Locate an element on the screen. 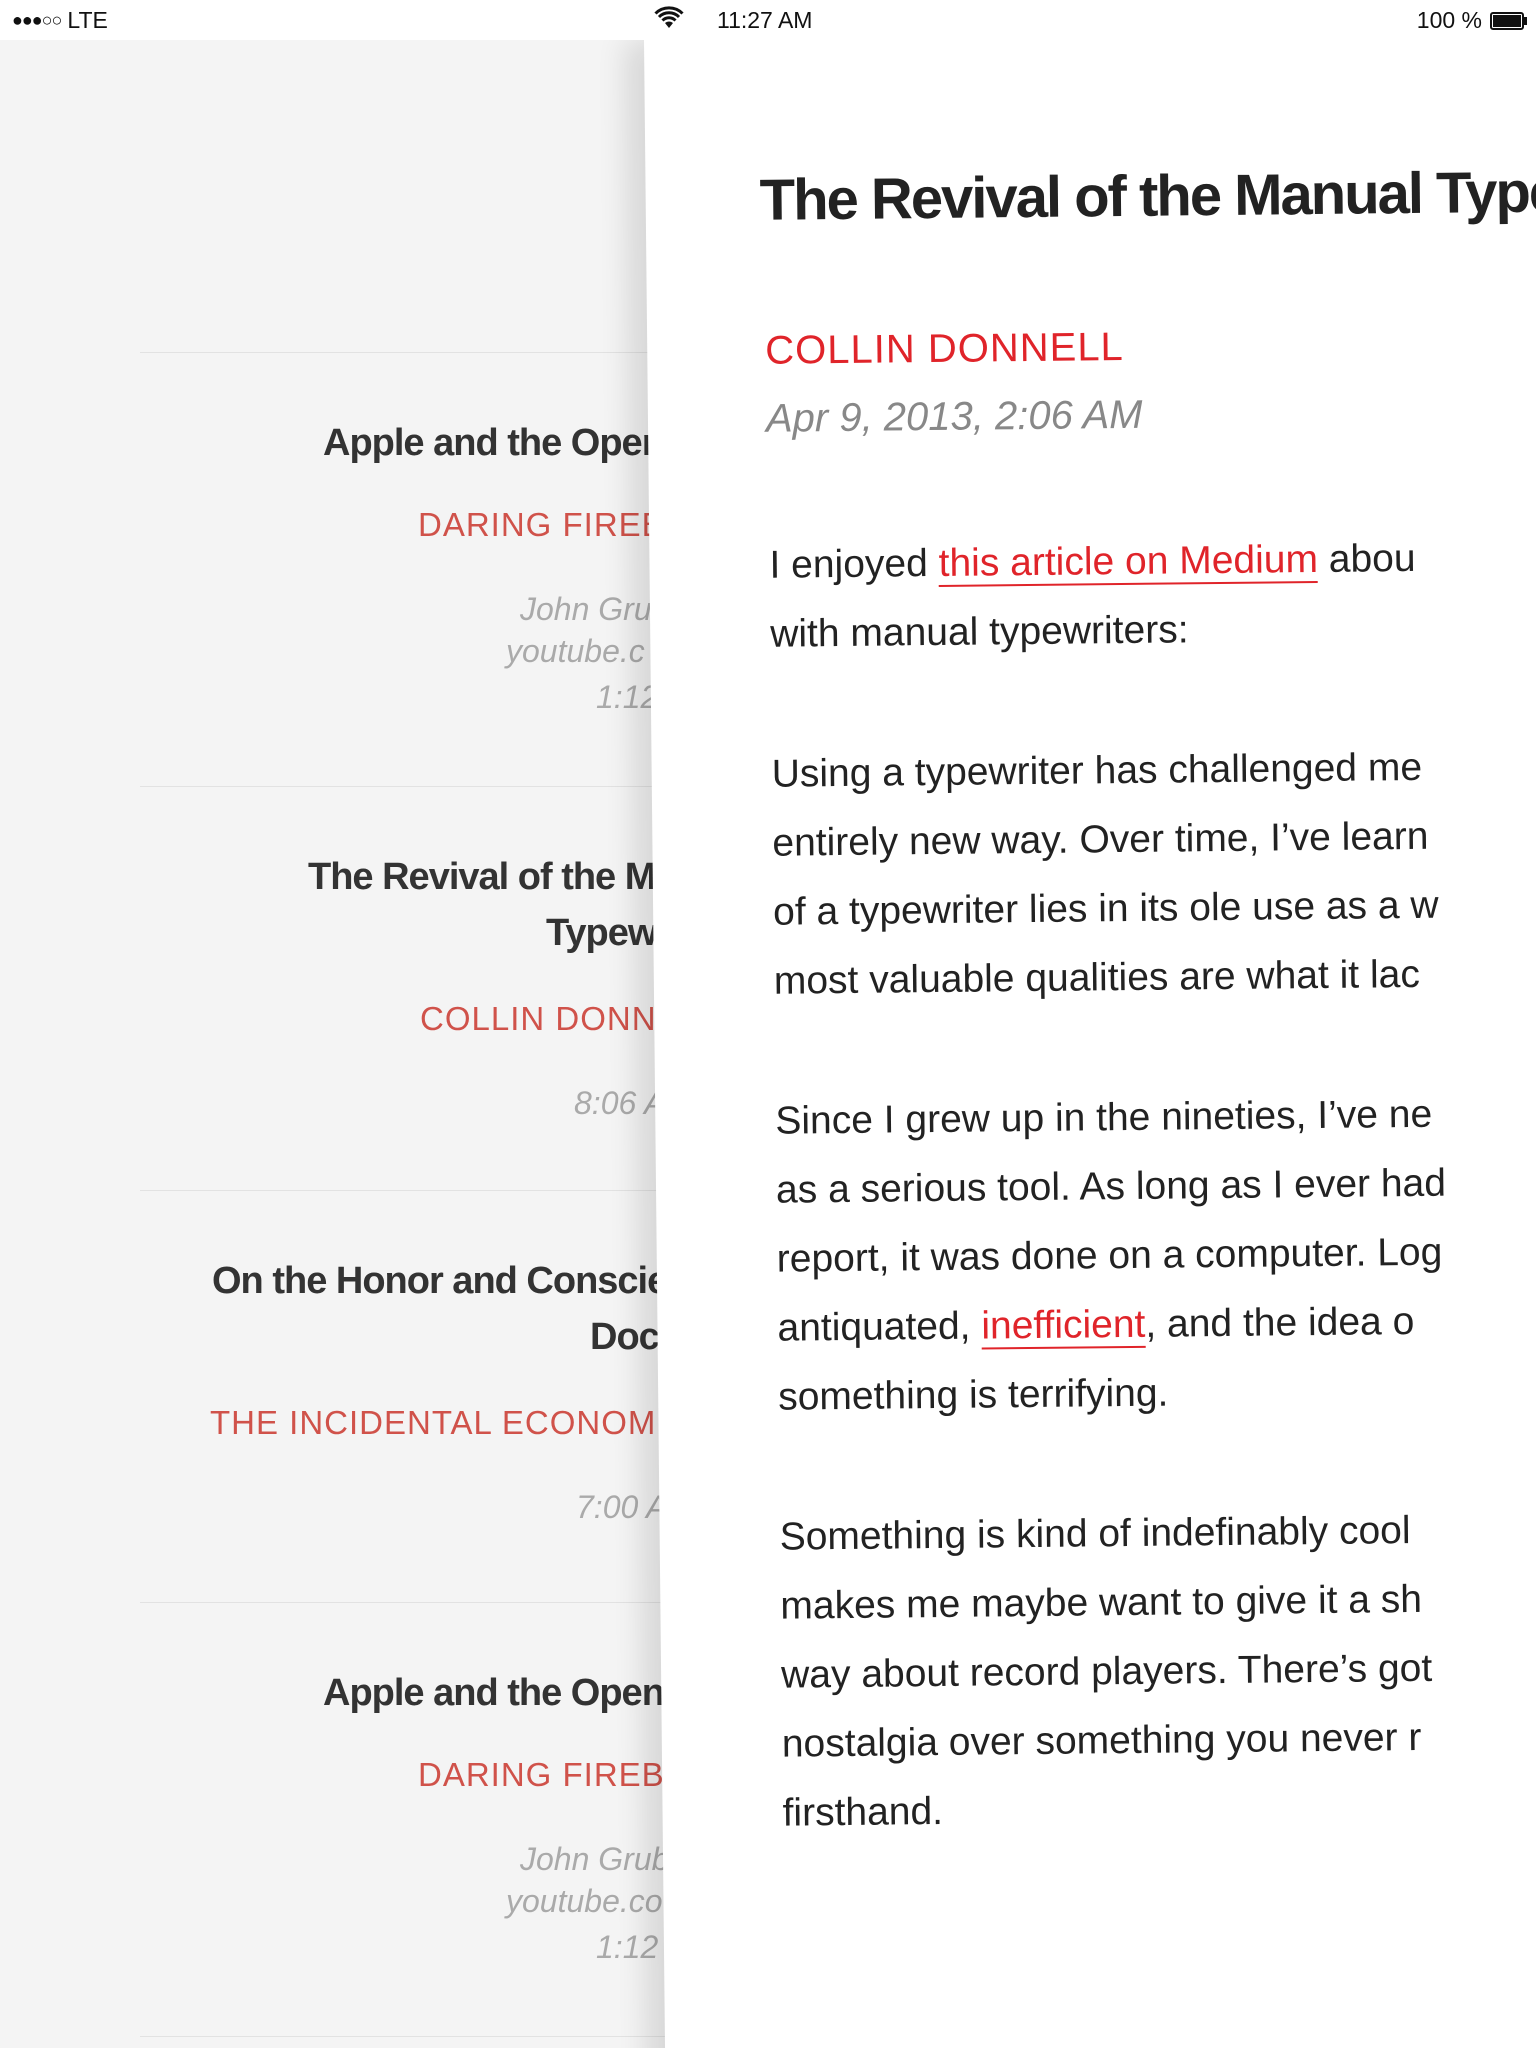 Image resolution: width=1536 pixels, height=2048 pixels. paragraph-text: way about record players. There’s got is located at coordinates (1106, 1671).